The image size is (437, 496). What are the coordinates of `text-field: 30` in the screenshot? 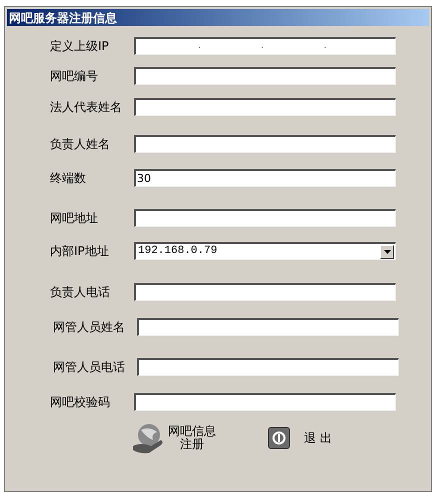 It's located at (265, 178).